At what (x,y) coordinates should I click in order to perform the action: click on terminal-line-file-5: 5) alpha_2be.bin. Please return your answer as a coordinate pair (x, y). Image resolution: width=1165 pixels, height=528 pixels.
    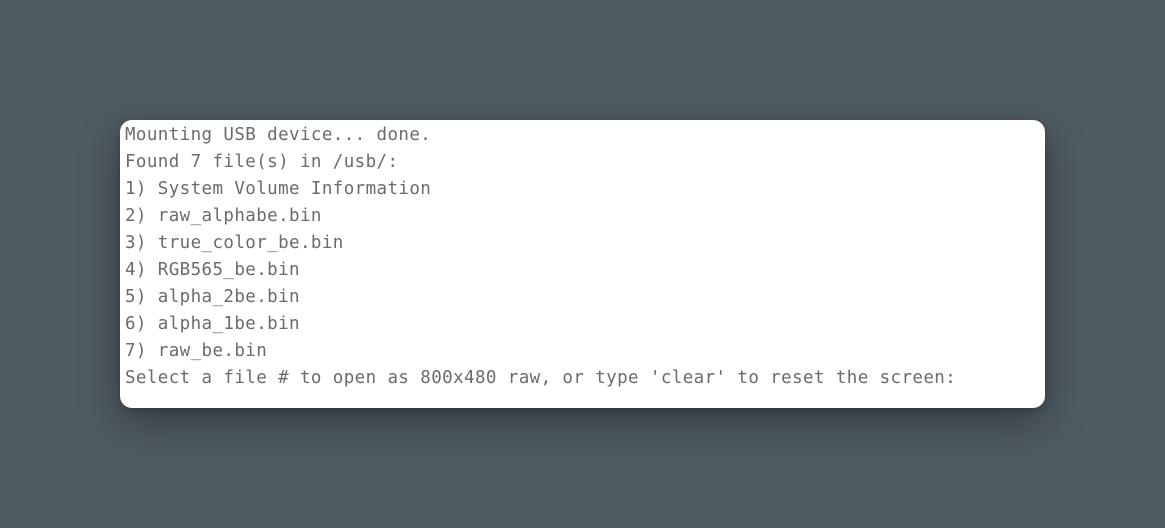
    Looking at the image, I should click on (212, 297).